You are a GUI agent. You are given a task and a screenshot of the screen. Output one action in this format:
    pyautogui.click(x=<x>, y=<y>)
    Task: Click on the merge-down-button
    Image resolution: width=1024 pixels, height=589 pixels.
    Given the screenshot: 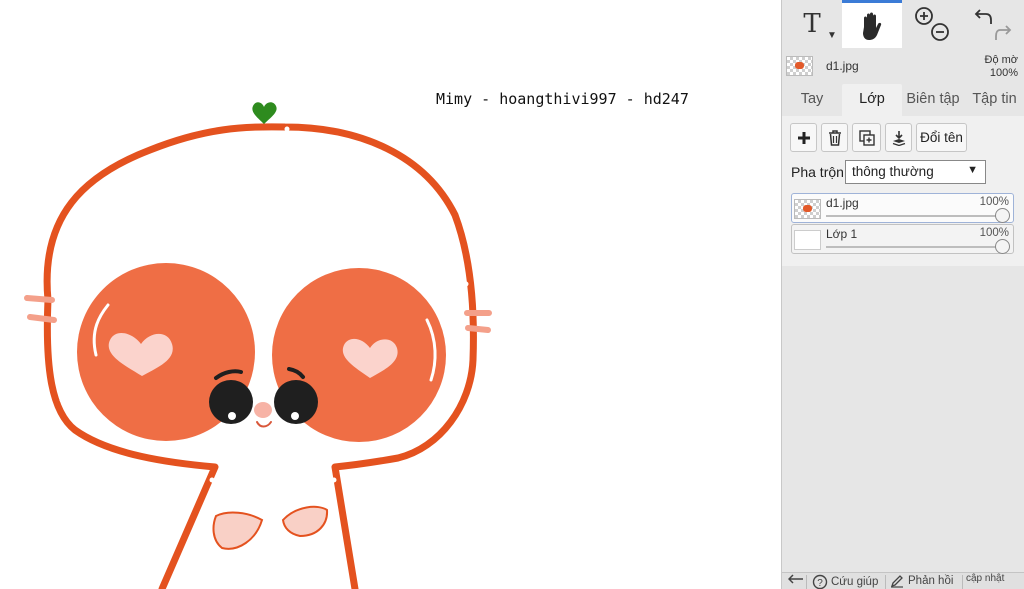 What is the action you would take?
    pyautogui.click(x=898, y=137)
    